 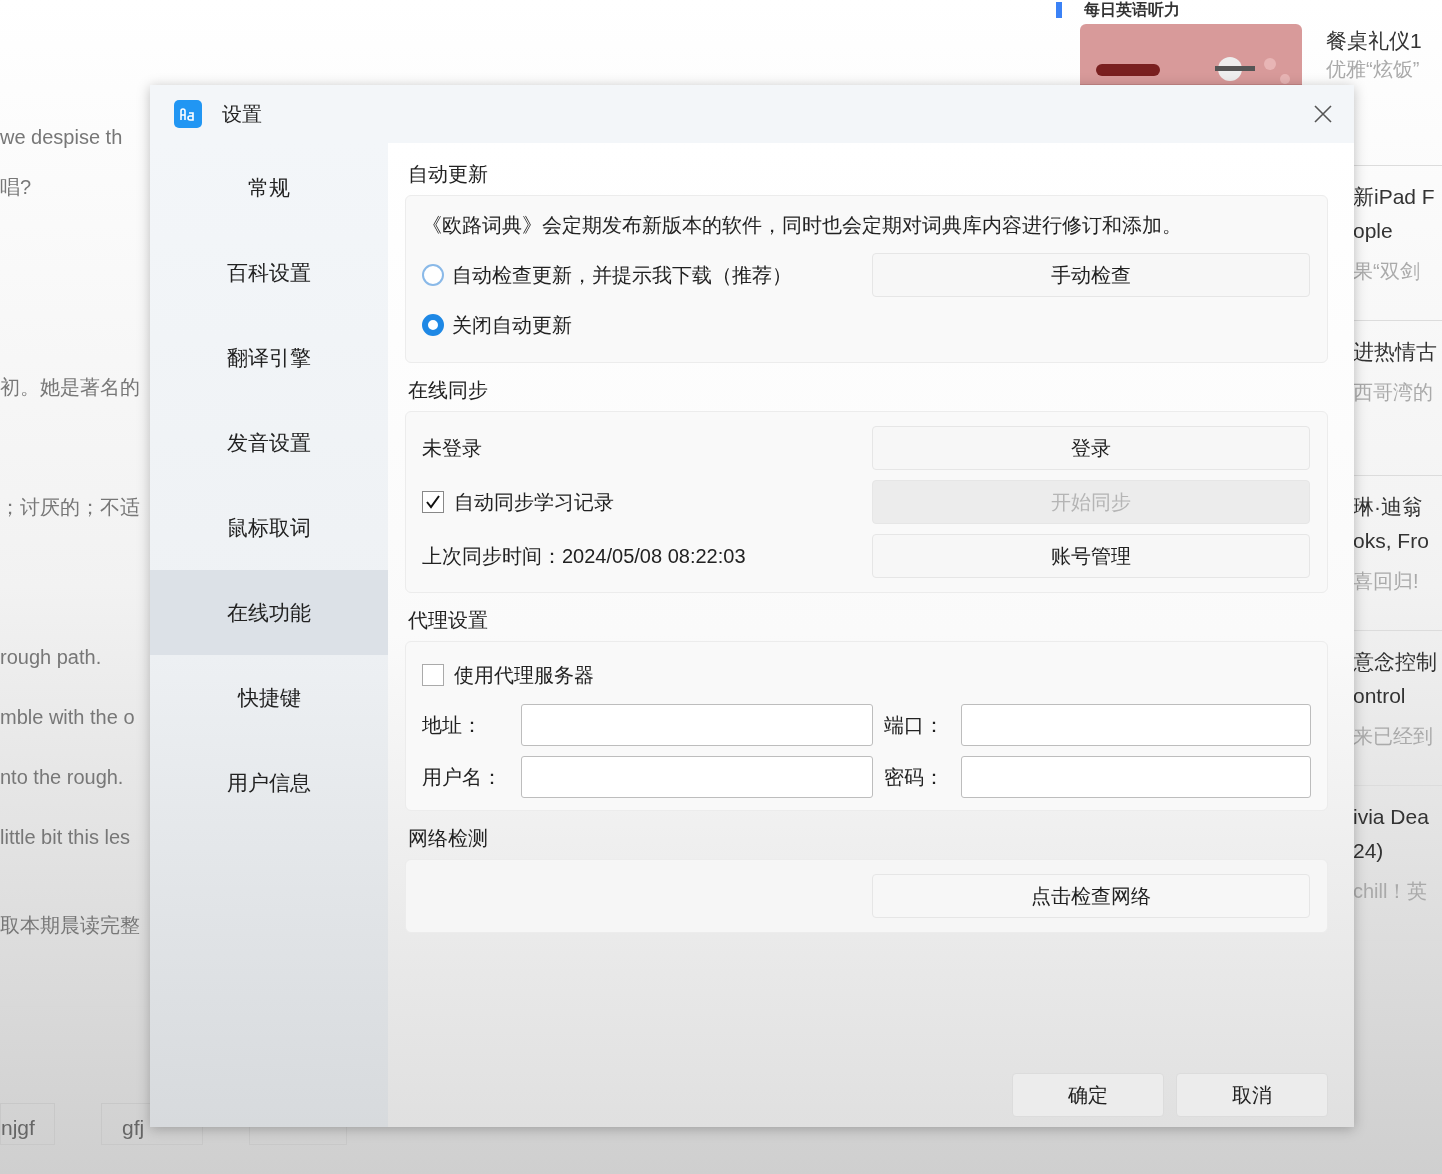 I want to click on action-button: 点击检查网络, so click(x=1091, y=896).